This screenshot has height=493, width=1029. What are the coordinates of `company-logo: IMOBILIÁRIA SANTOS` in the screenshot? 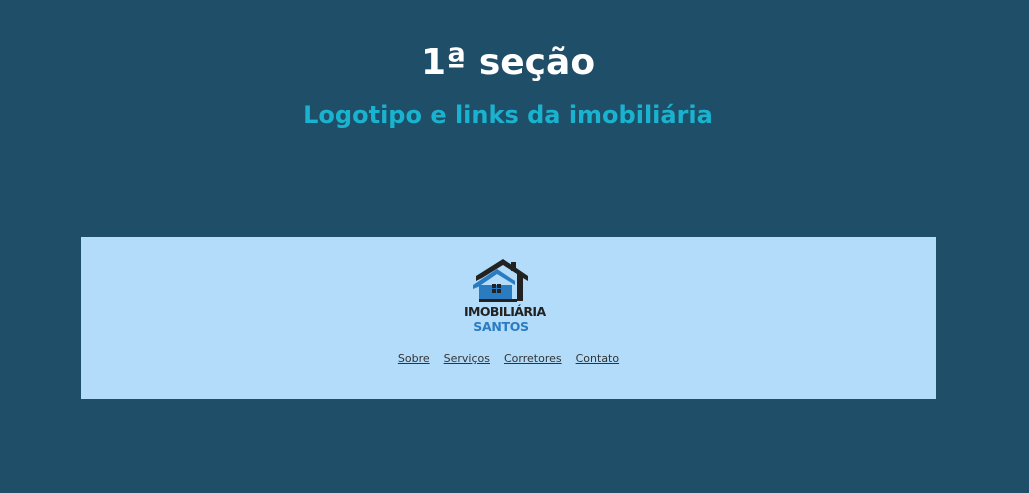 It's located at (505, 296).